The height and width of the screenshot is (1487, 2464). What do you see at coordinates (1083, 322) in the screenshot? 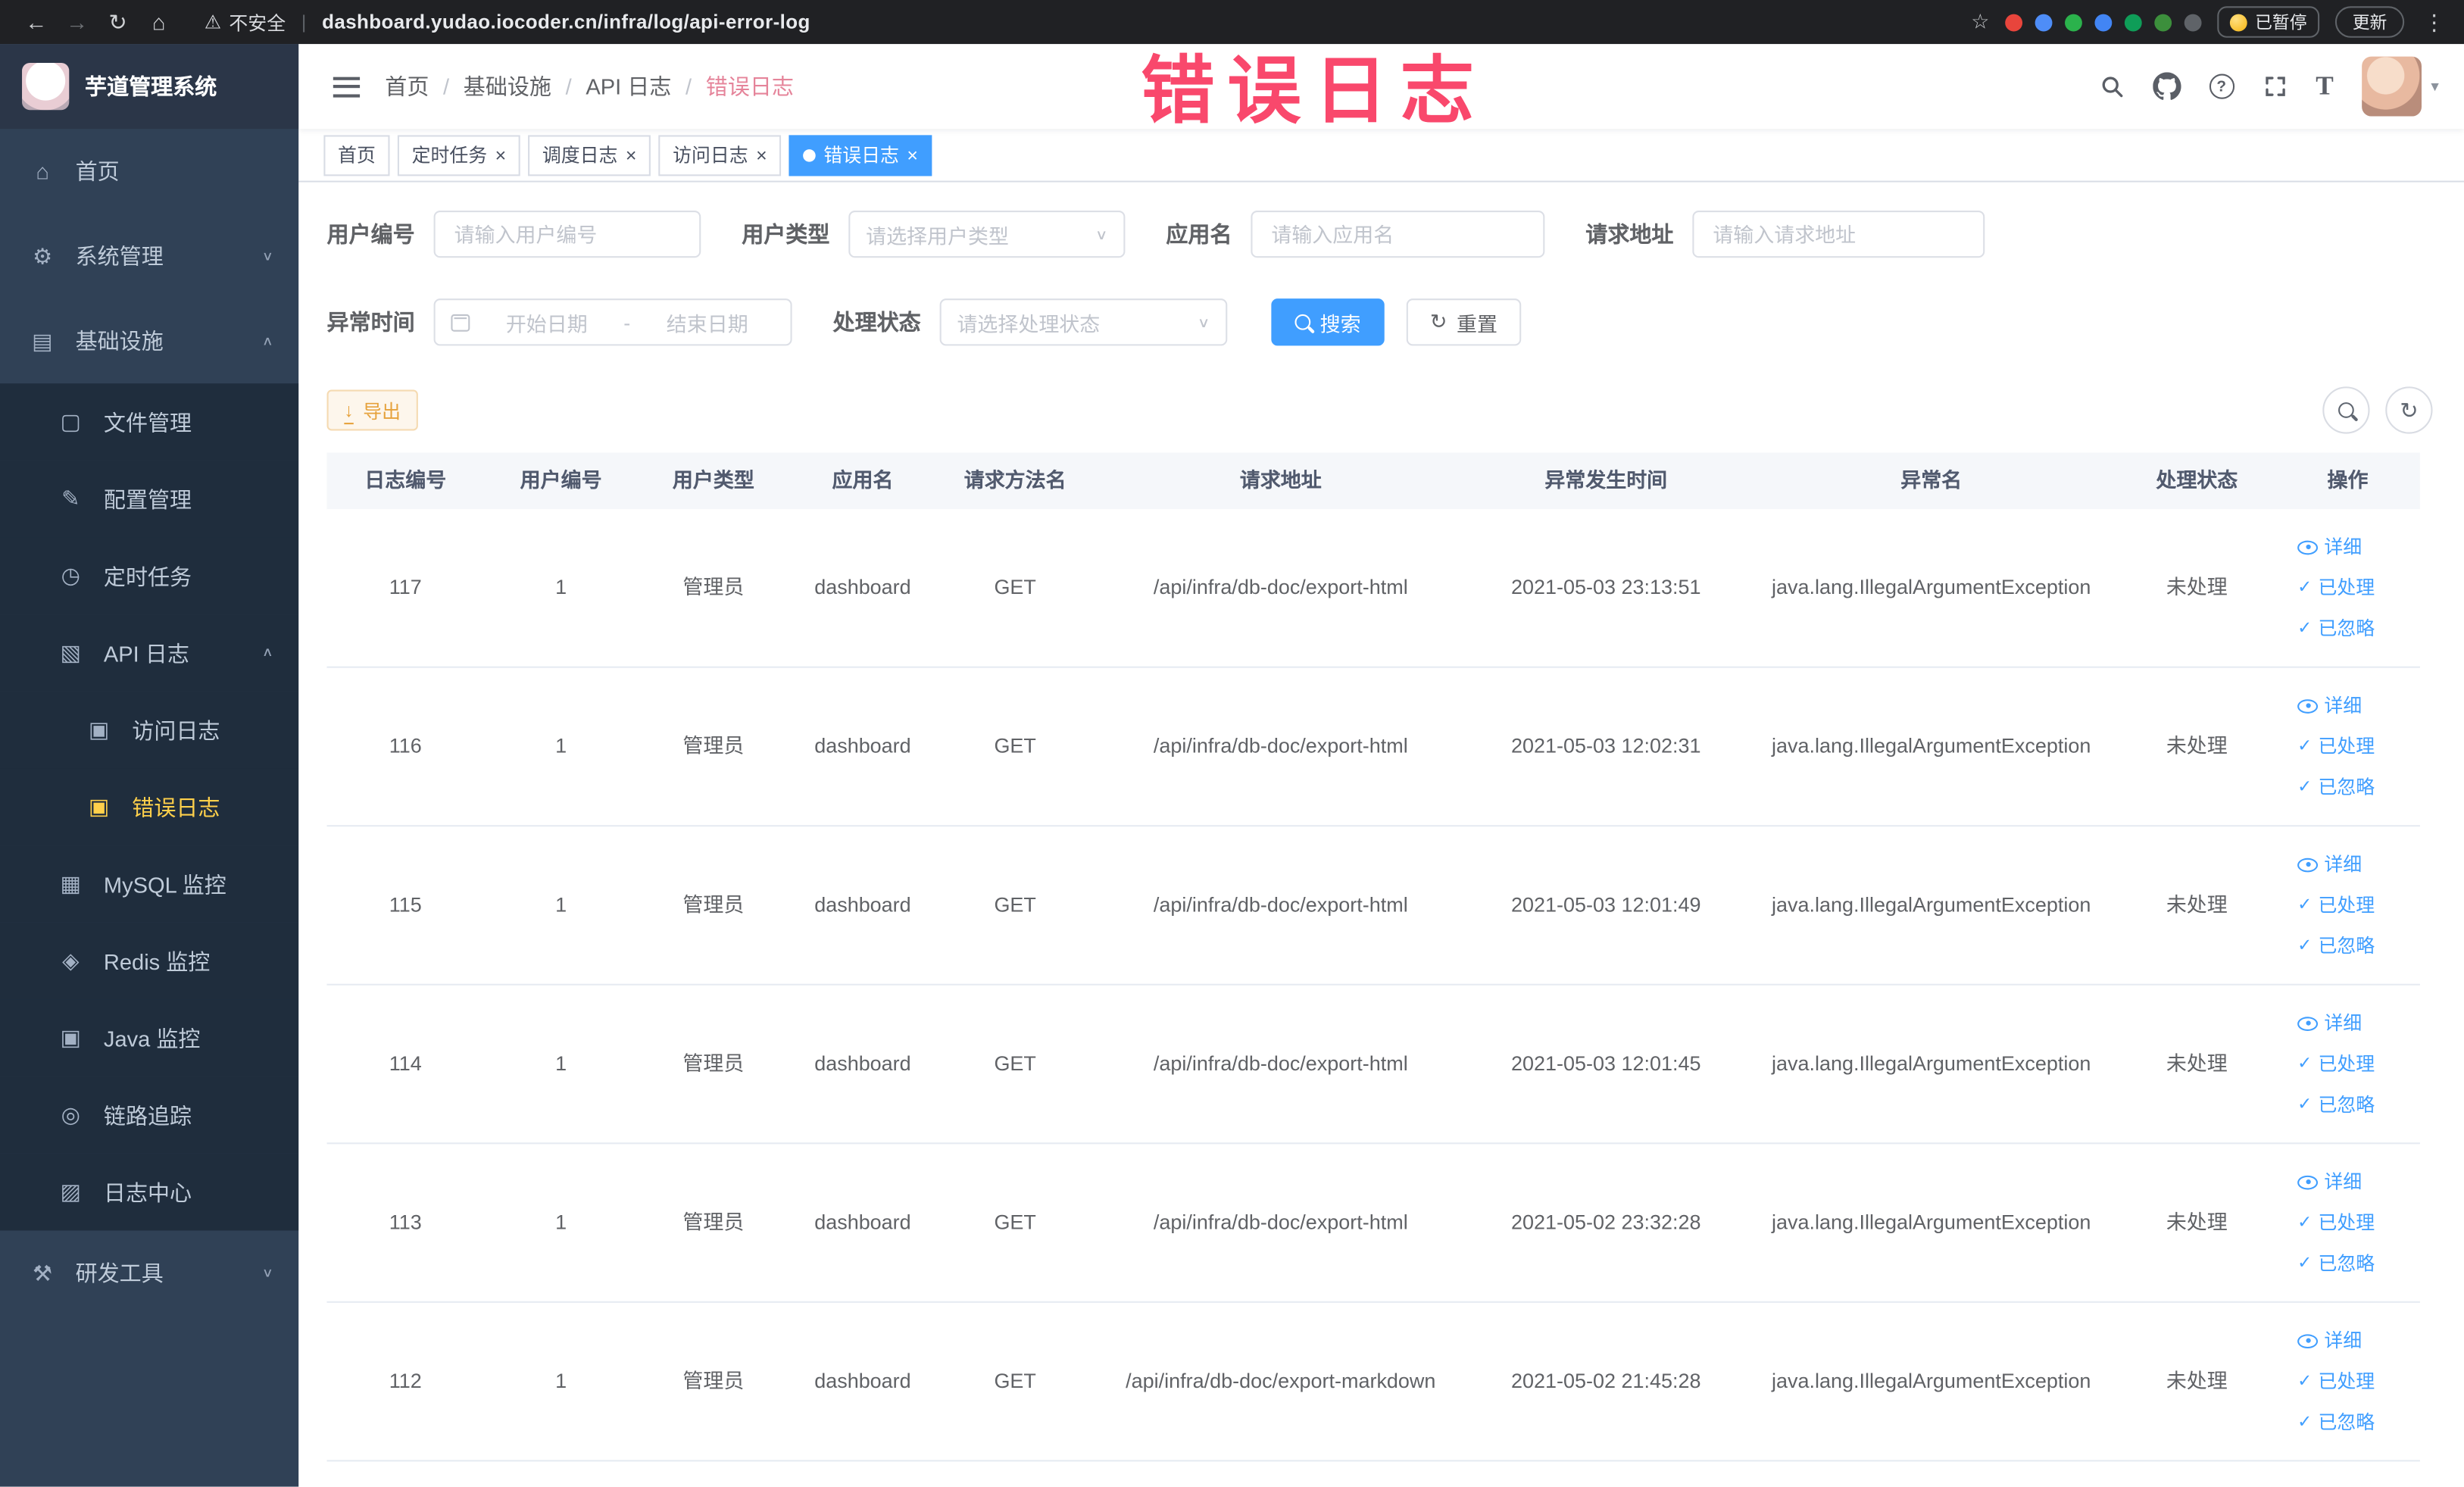
I see `process-status-select: 请选择处理状态 ∨` at bounding box center [1083, 322].